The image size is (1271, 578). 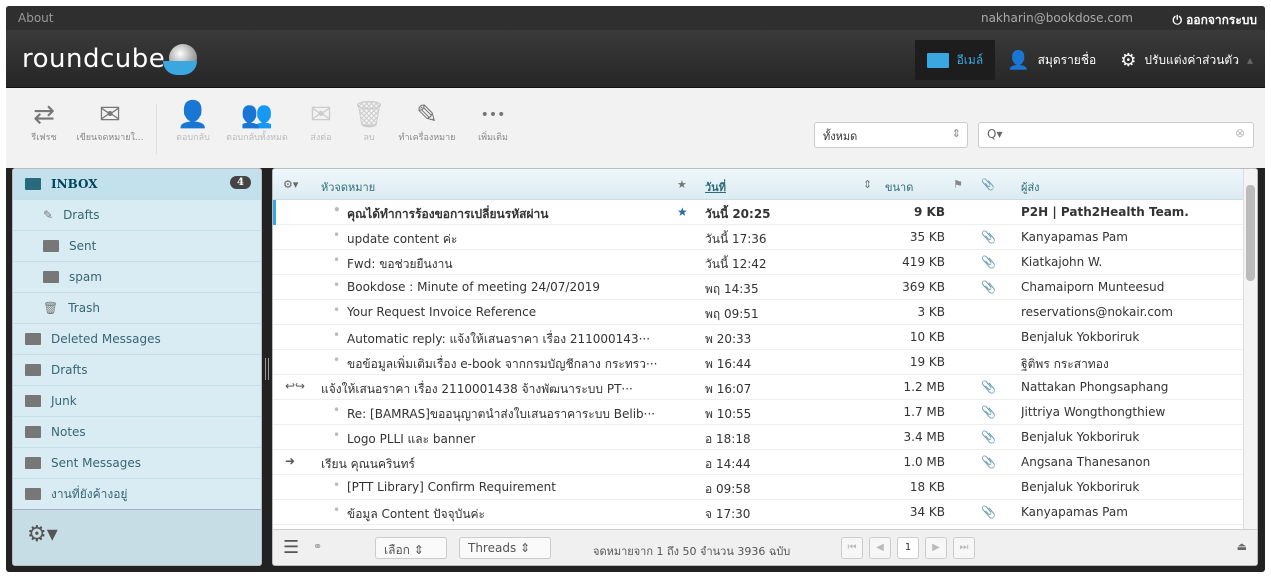 I want to click on clear-search-icon: ⊗, so click(x=1240, y=133).